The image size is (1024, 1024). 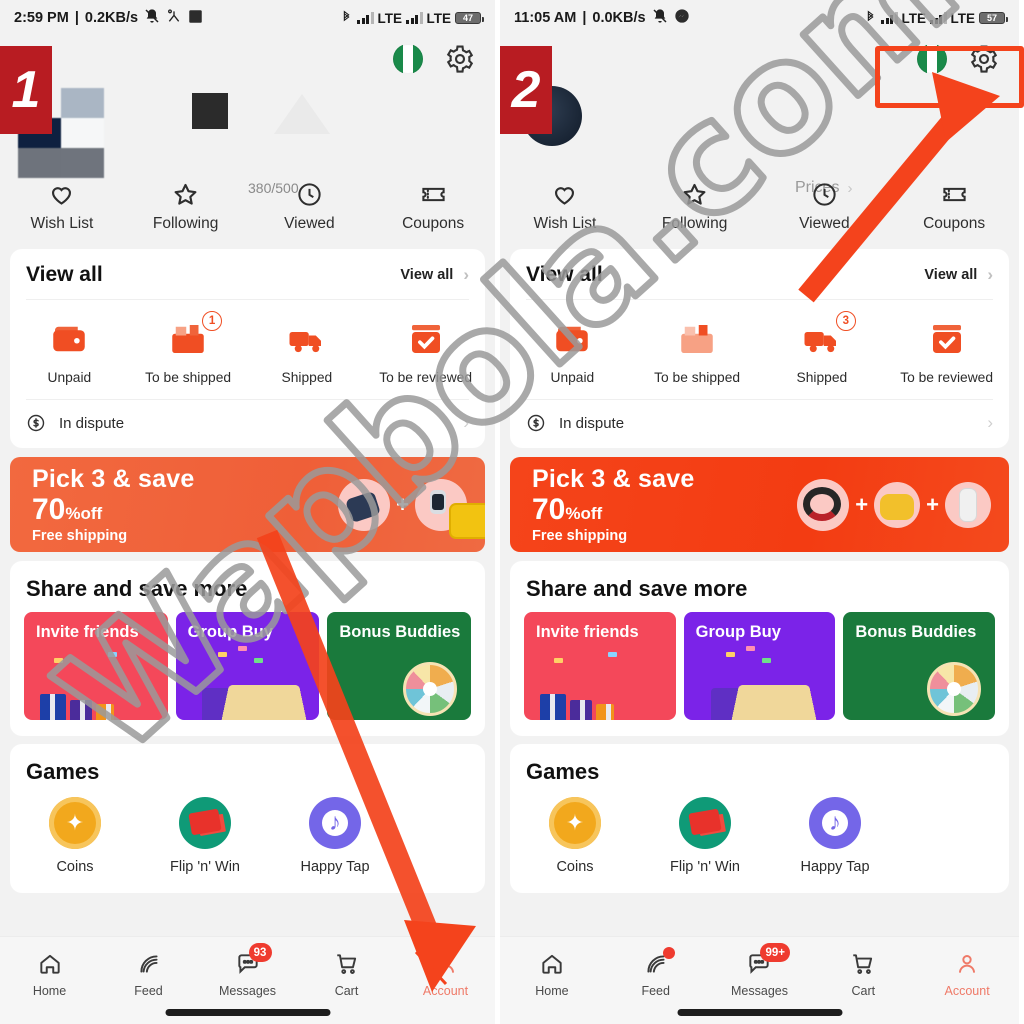 What do you see at coordinates (587, 632) in the screenshot?
I see `share-tile-label: Invite friends` at bounding box center [587, 632].